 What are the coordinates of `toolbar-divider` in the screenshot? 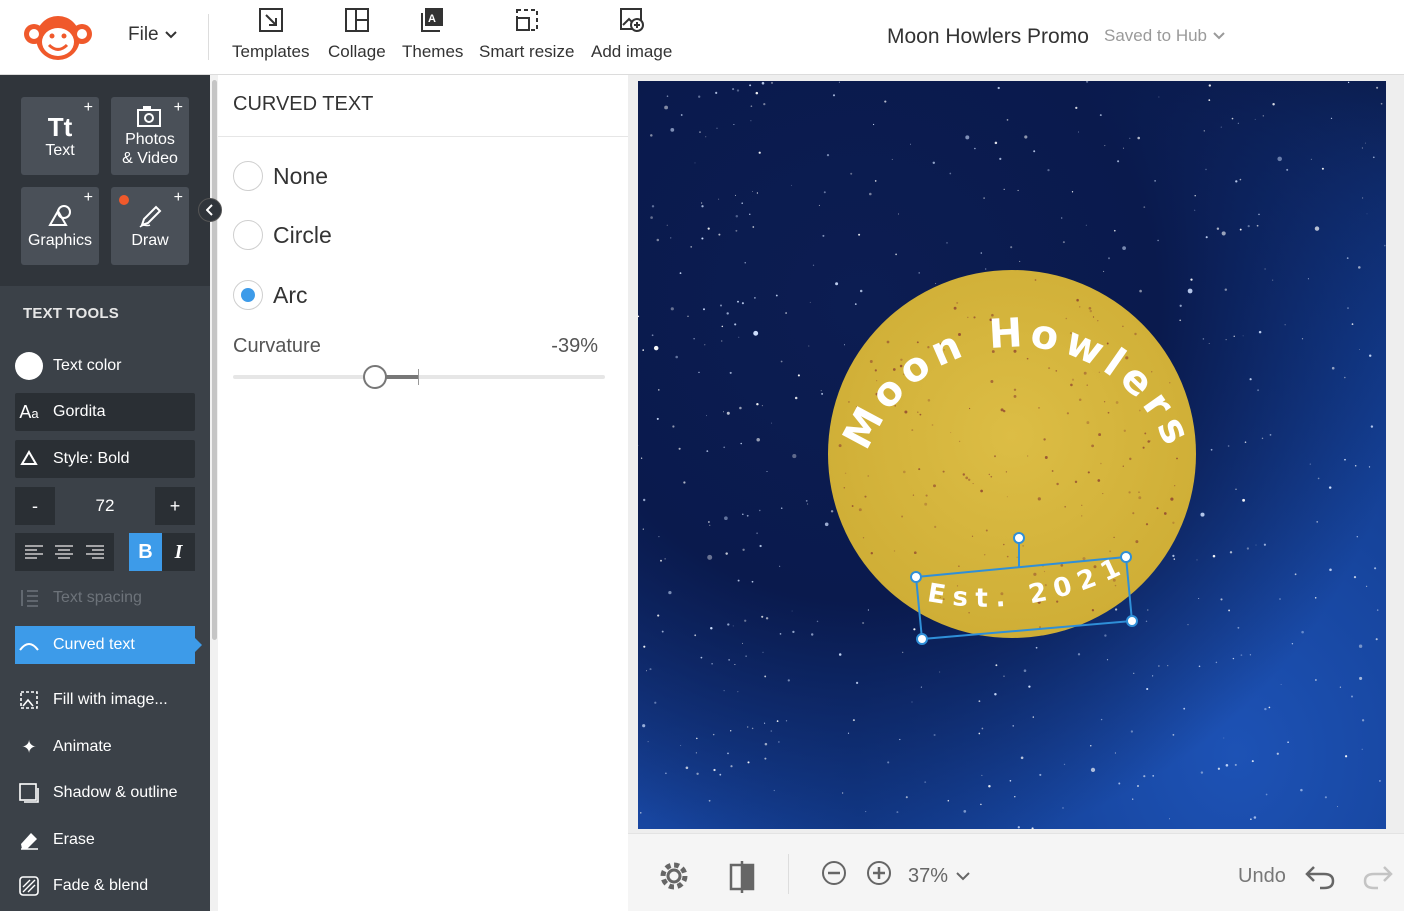 It's located at (208, 37).